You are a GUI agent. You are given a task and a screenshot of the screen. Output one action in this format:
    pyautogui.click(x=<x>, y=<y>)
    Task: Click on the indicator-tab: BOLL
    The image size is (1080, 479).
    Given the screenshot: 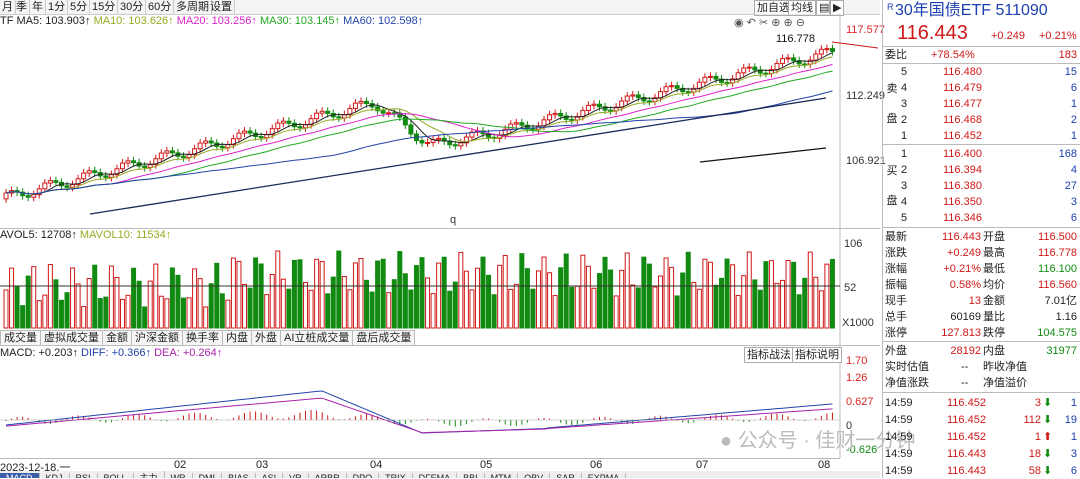 What is the action you would take?
    pyautogui.click(x=116, y=475)
    